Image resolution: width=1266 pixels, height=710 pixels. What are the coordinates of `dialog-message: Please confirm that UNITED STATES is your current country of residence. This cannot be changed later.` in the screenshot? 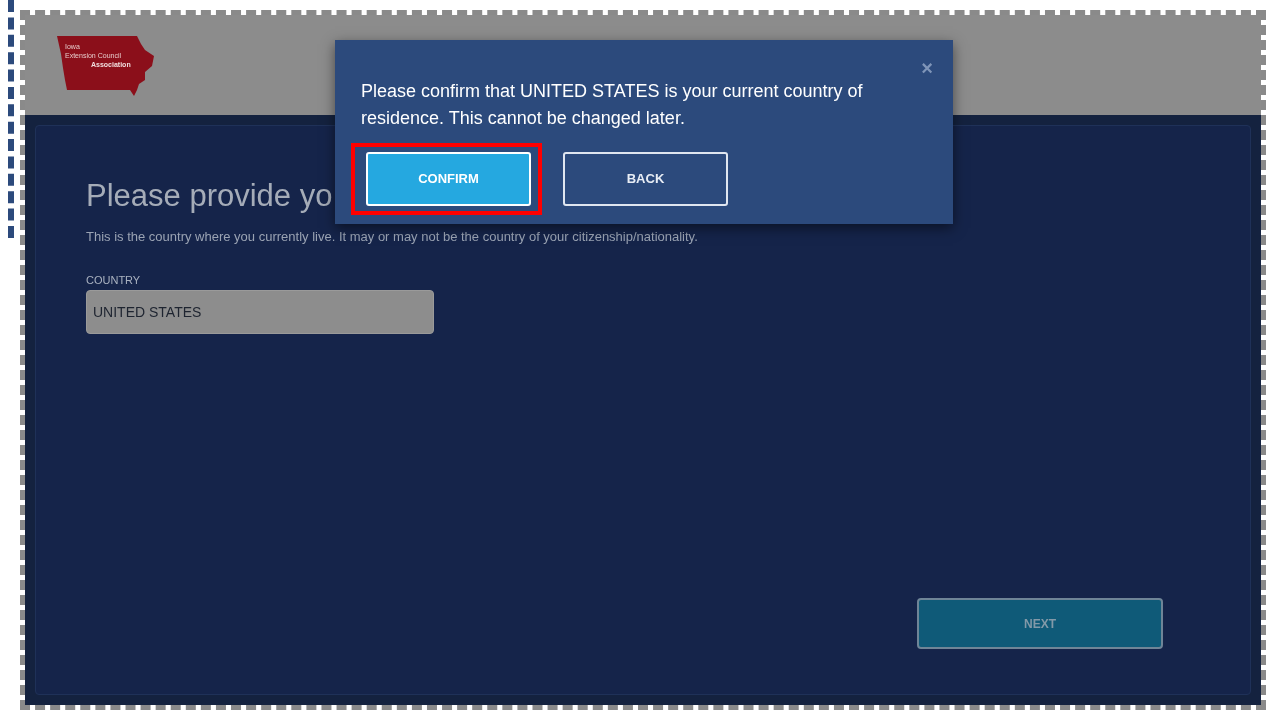 It's located at (612, 105).